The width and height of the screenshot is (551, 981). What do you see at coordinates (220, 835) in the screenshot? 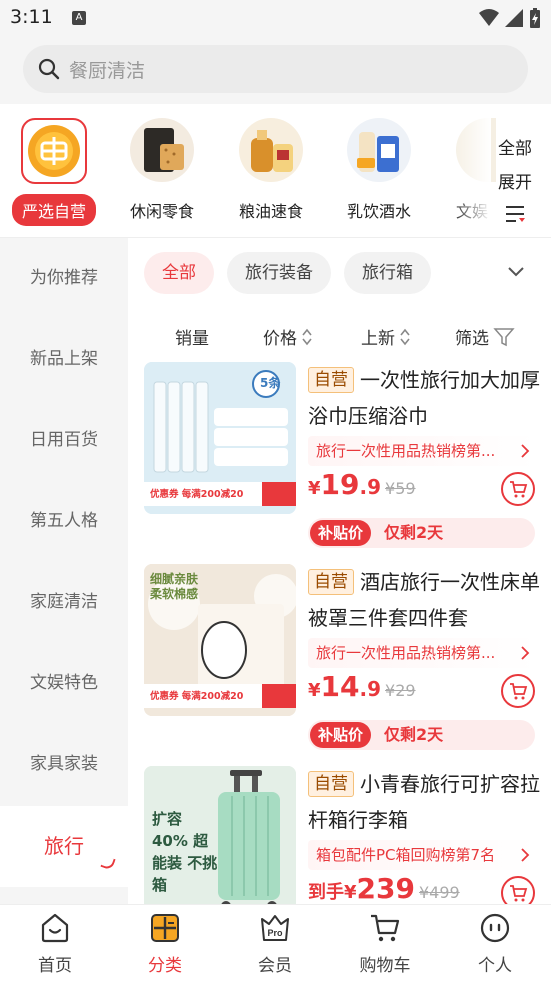
I see `product-image: 扩容 40% 超能装 不挑箱` at bounding box center [220, 835].